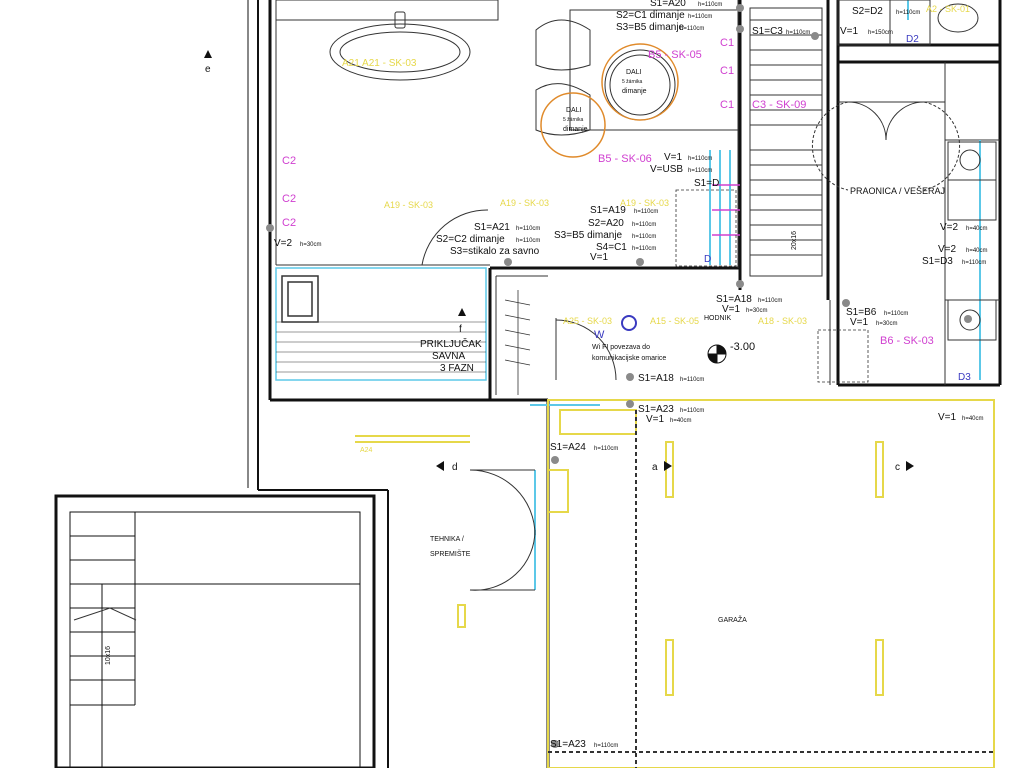 The image size is (1024, 768). Describe the element at coordinates (706, 183) in the screenshot. I see `label-s1-d: S1=D` at that location.